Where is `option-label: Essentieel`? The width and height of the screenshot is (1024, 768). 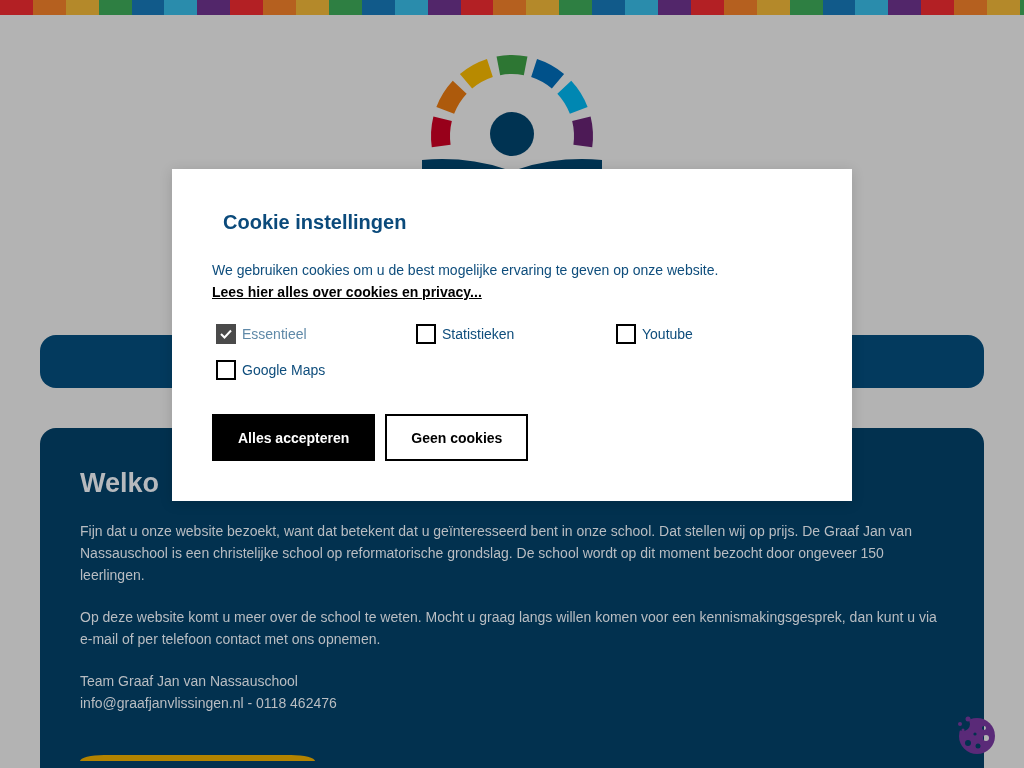
option-label: Essentieel is located at coordinates (274, 334).